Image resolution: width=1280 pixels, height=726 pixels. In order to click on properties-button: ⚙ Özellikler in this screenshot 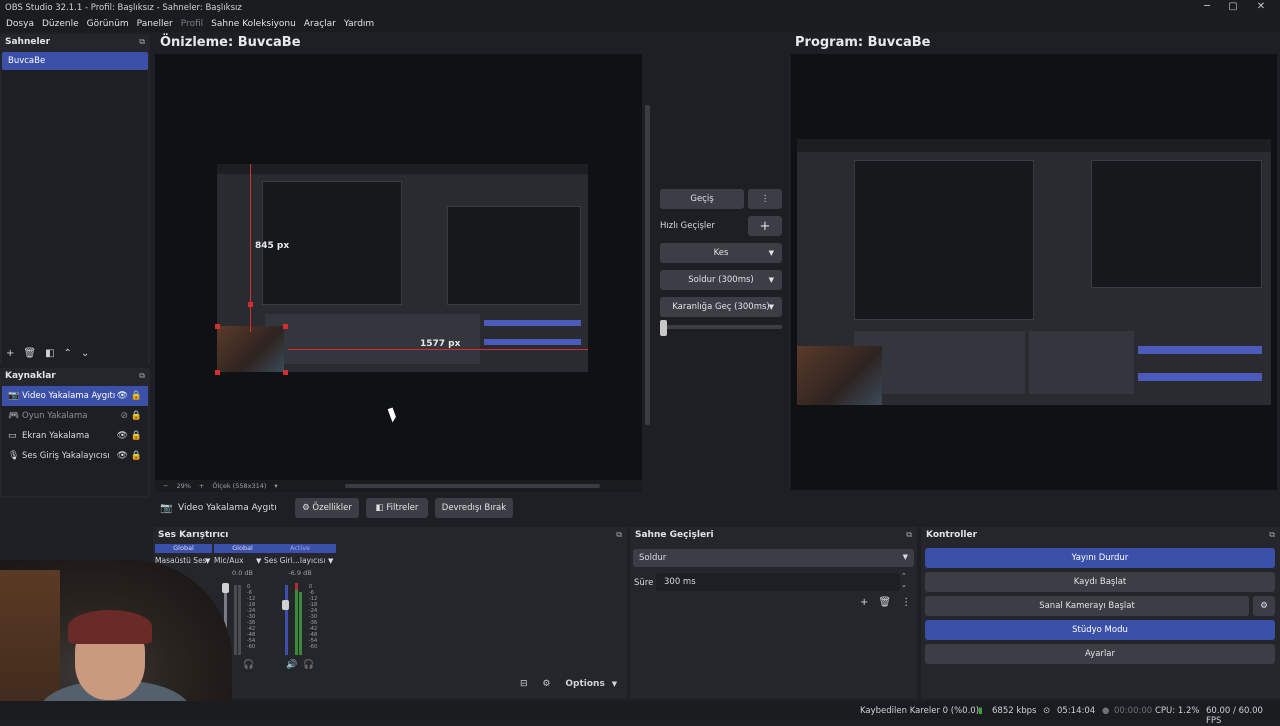, I will do `click(327, 508)`.